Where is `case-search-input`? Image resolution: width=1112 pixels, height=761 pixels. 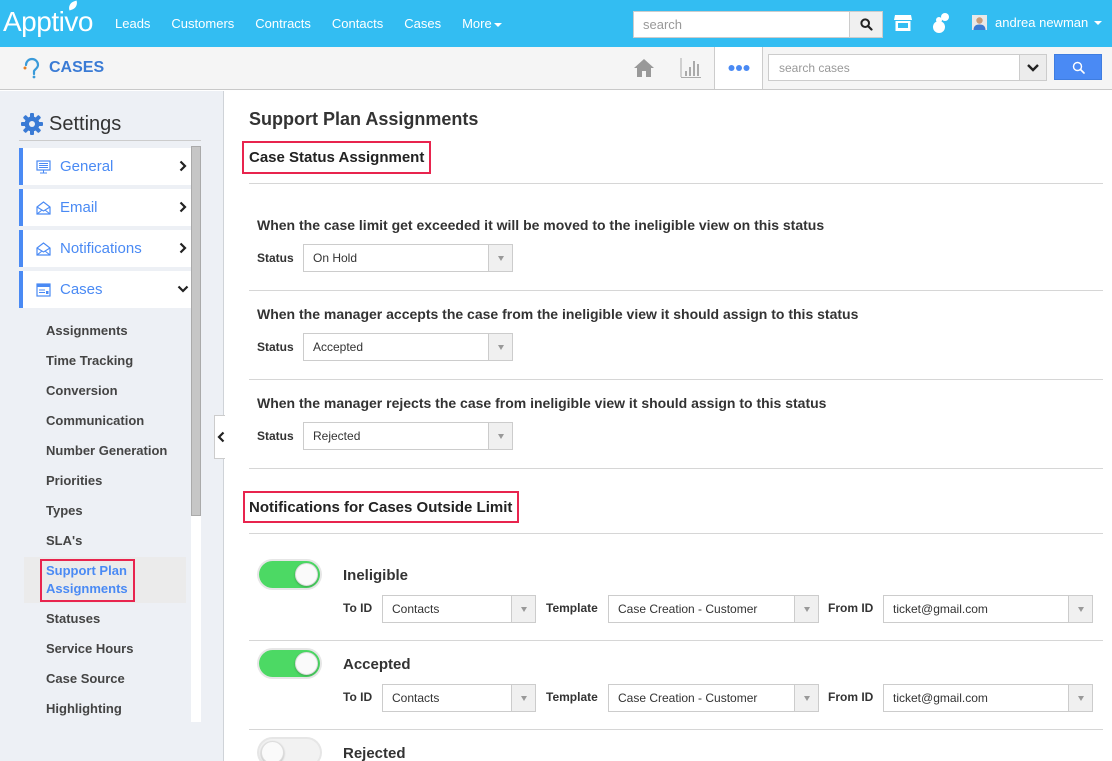 case-search-input is located at coordinates (891, 67).